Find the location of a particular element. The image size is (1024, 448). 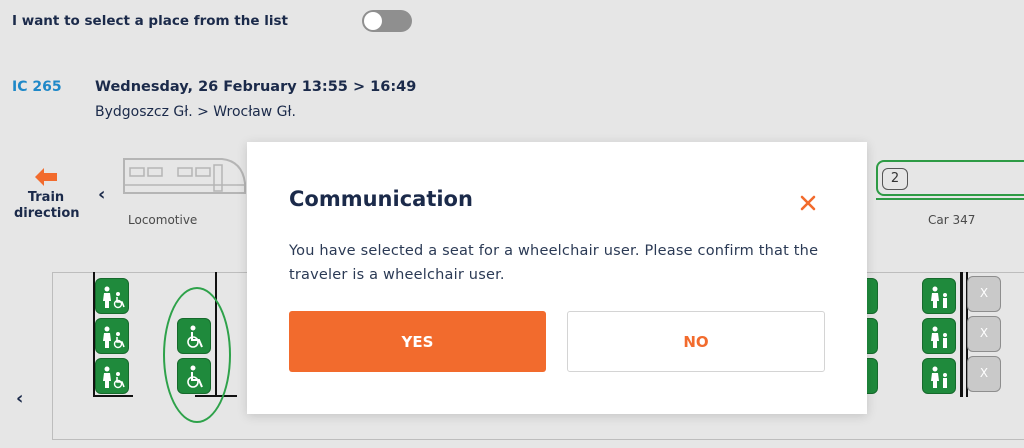

select-from-list-row: I want to select a place from the list is located at coordinates (212, 21).